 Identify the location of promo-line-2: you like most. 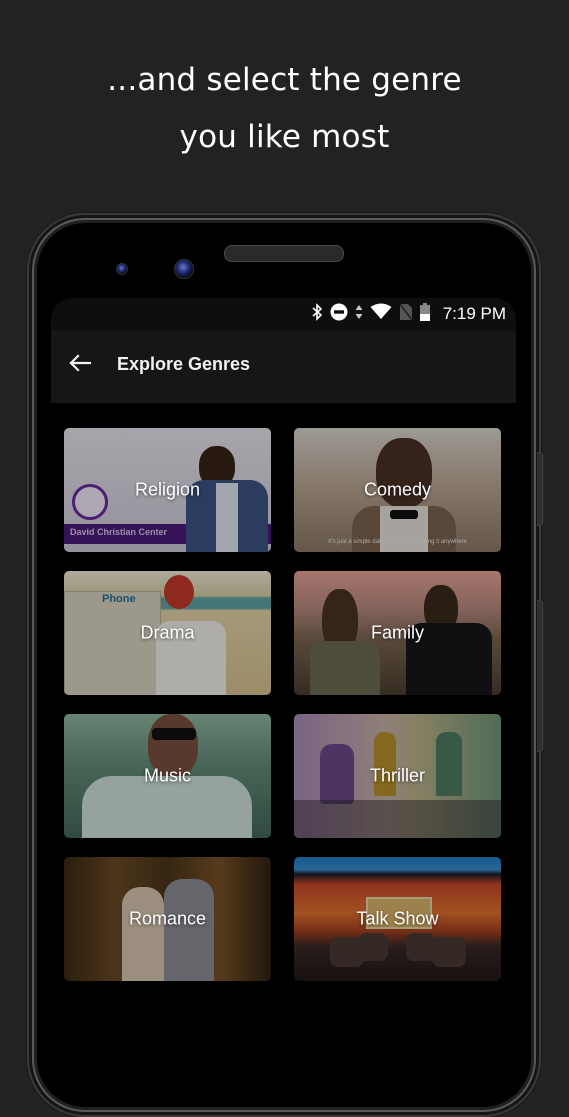
(284, 137).